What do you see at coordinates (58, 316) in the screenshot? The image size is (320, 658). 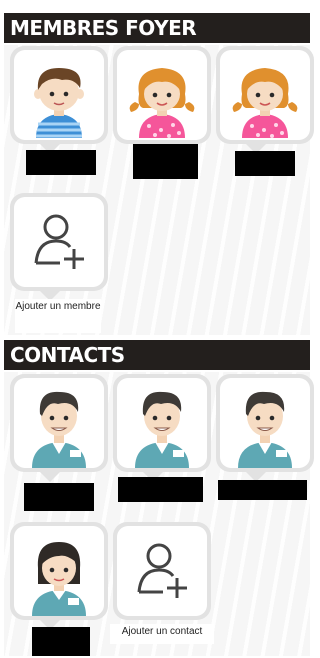 I see `add-member-label: Ajouter un membre` at bounding box center [58, 316].